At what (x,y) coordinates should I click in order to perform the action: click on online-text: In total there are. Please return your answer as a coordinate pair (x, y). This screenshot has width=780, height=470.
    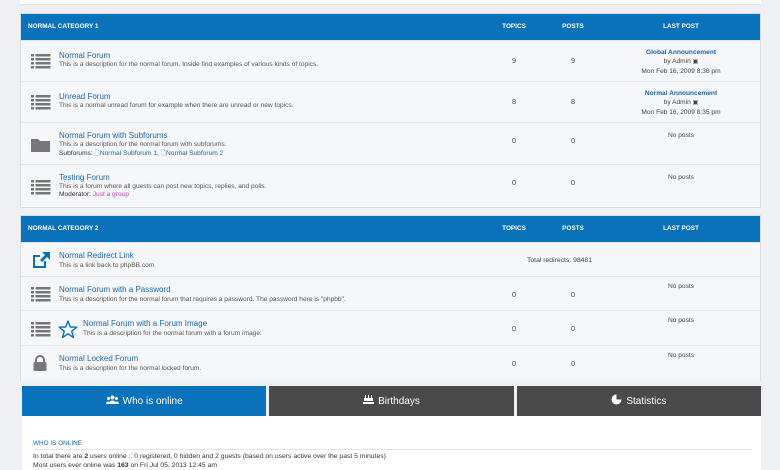
    Looking at the image, I should click on (59, 456).